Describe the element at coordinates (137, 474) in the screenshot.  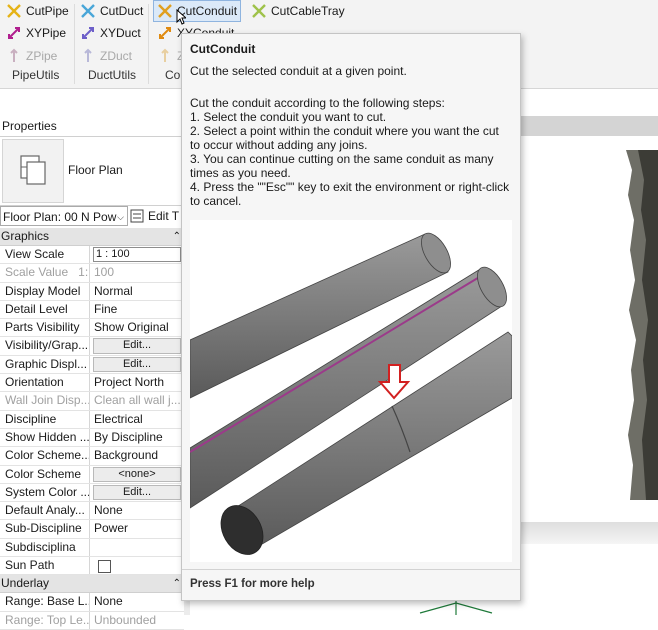
I see `color-scheme-button: <none>` at that location.